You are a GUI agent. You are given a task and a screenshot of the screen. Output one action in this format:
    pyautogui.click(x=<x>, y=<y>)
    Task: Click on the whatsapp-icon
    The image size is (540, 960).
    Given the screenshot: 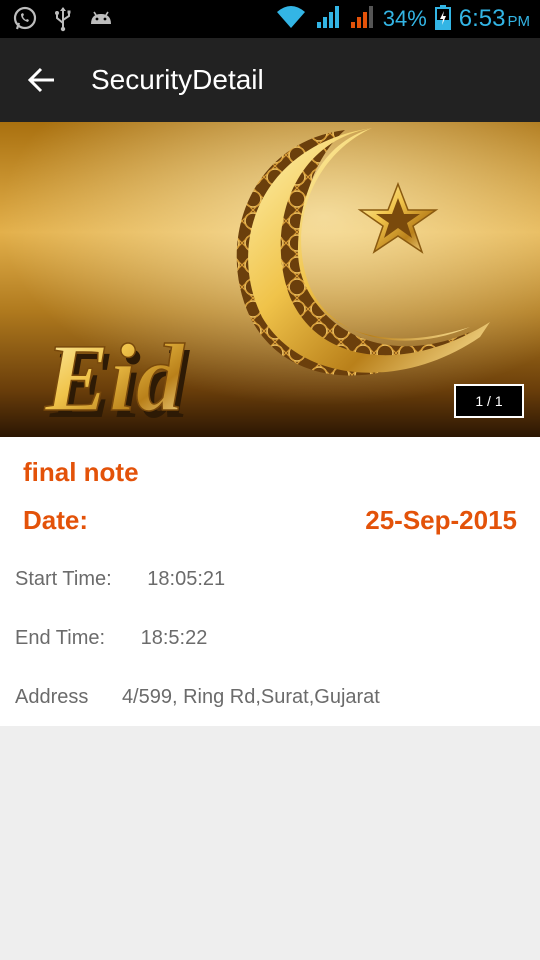 What is the action you would take?
    pyautogui.click(x=25, y=19)
    